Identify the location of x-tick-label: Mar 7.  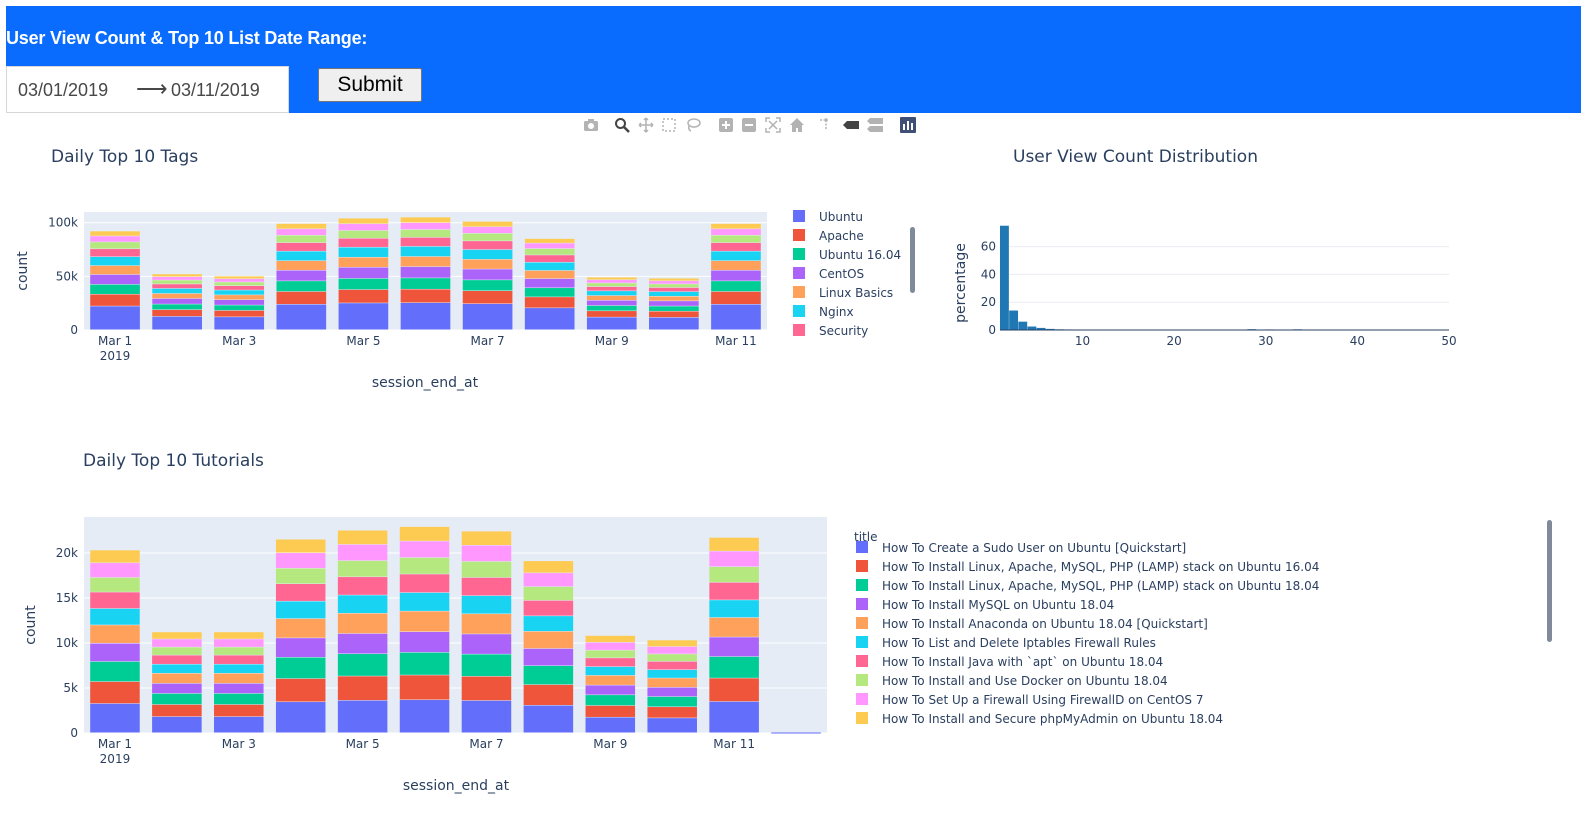
(488, 341).